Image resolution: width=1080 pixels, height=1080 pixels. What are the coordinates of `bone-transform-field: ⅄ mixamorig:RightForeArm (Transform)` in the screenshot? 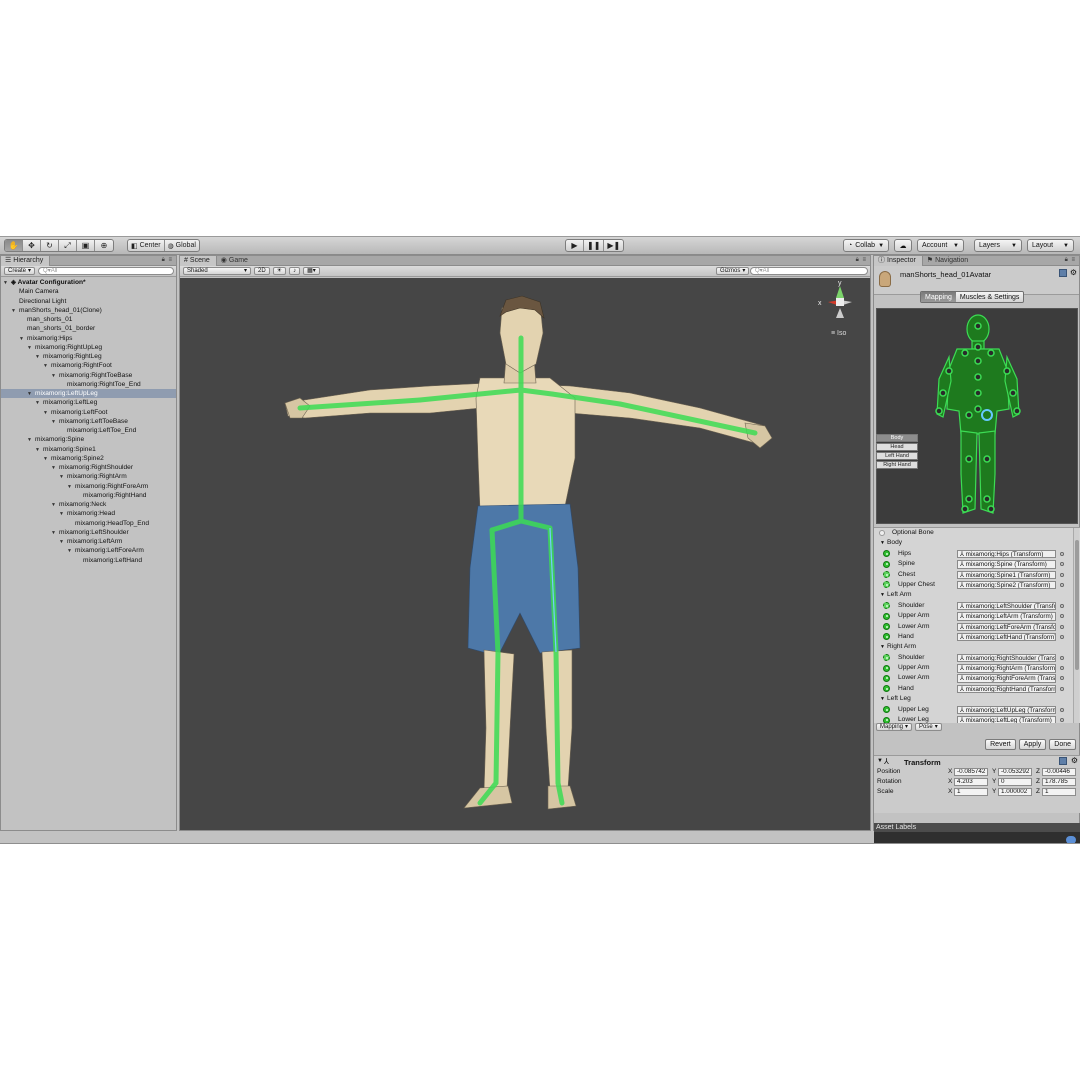 It's located at (1006, 678).